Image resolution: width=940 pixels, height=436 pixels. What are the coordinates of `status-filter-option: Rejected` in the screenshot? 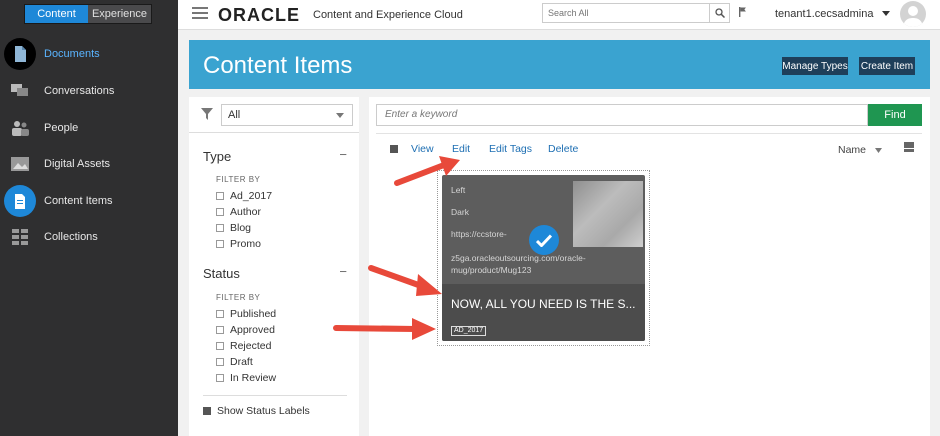 It's located at (243, 346).